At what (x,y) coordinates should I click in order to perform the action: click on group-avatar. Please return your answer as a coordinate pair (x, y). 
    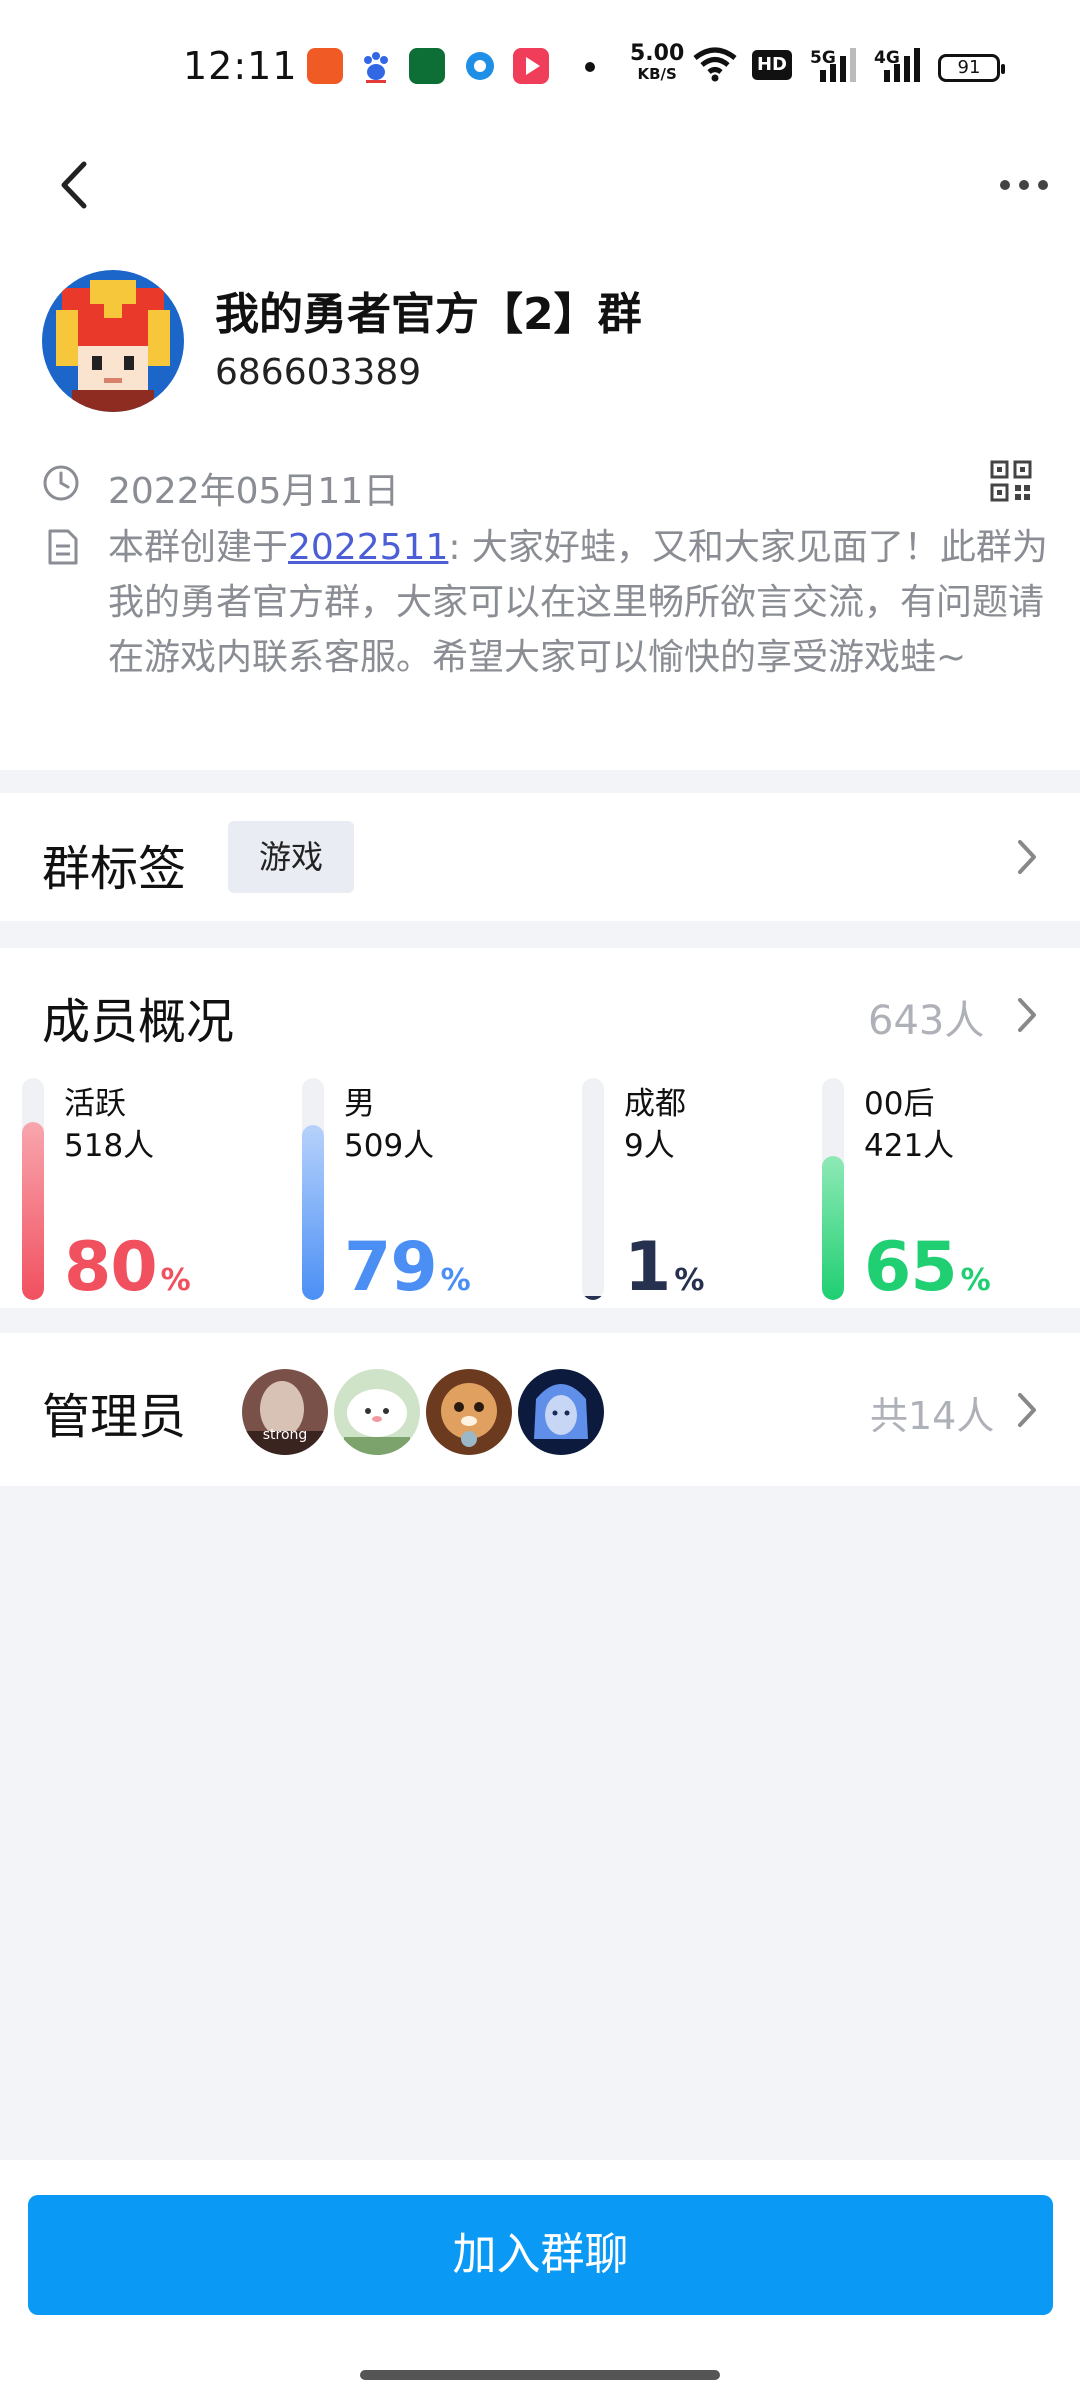
    Looking at the image, I should click on (113, 341).